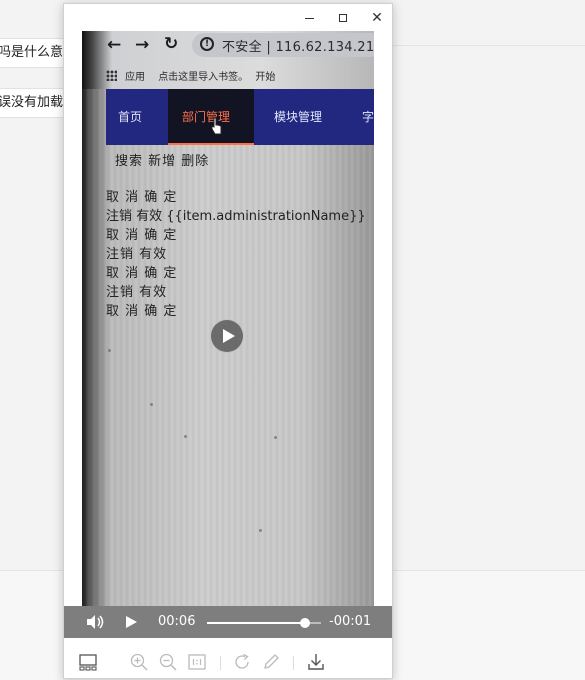 This screenshot has height=680, width=585. I want to click on playback-controls: 00:06 -00:01, so click(228, 622).